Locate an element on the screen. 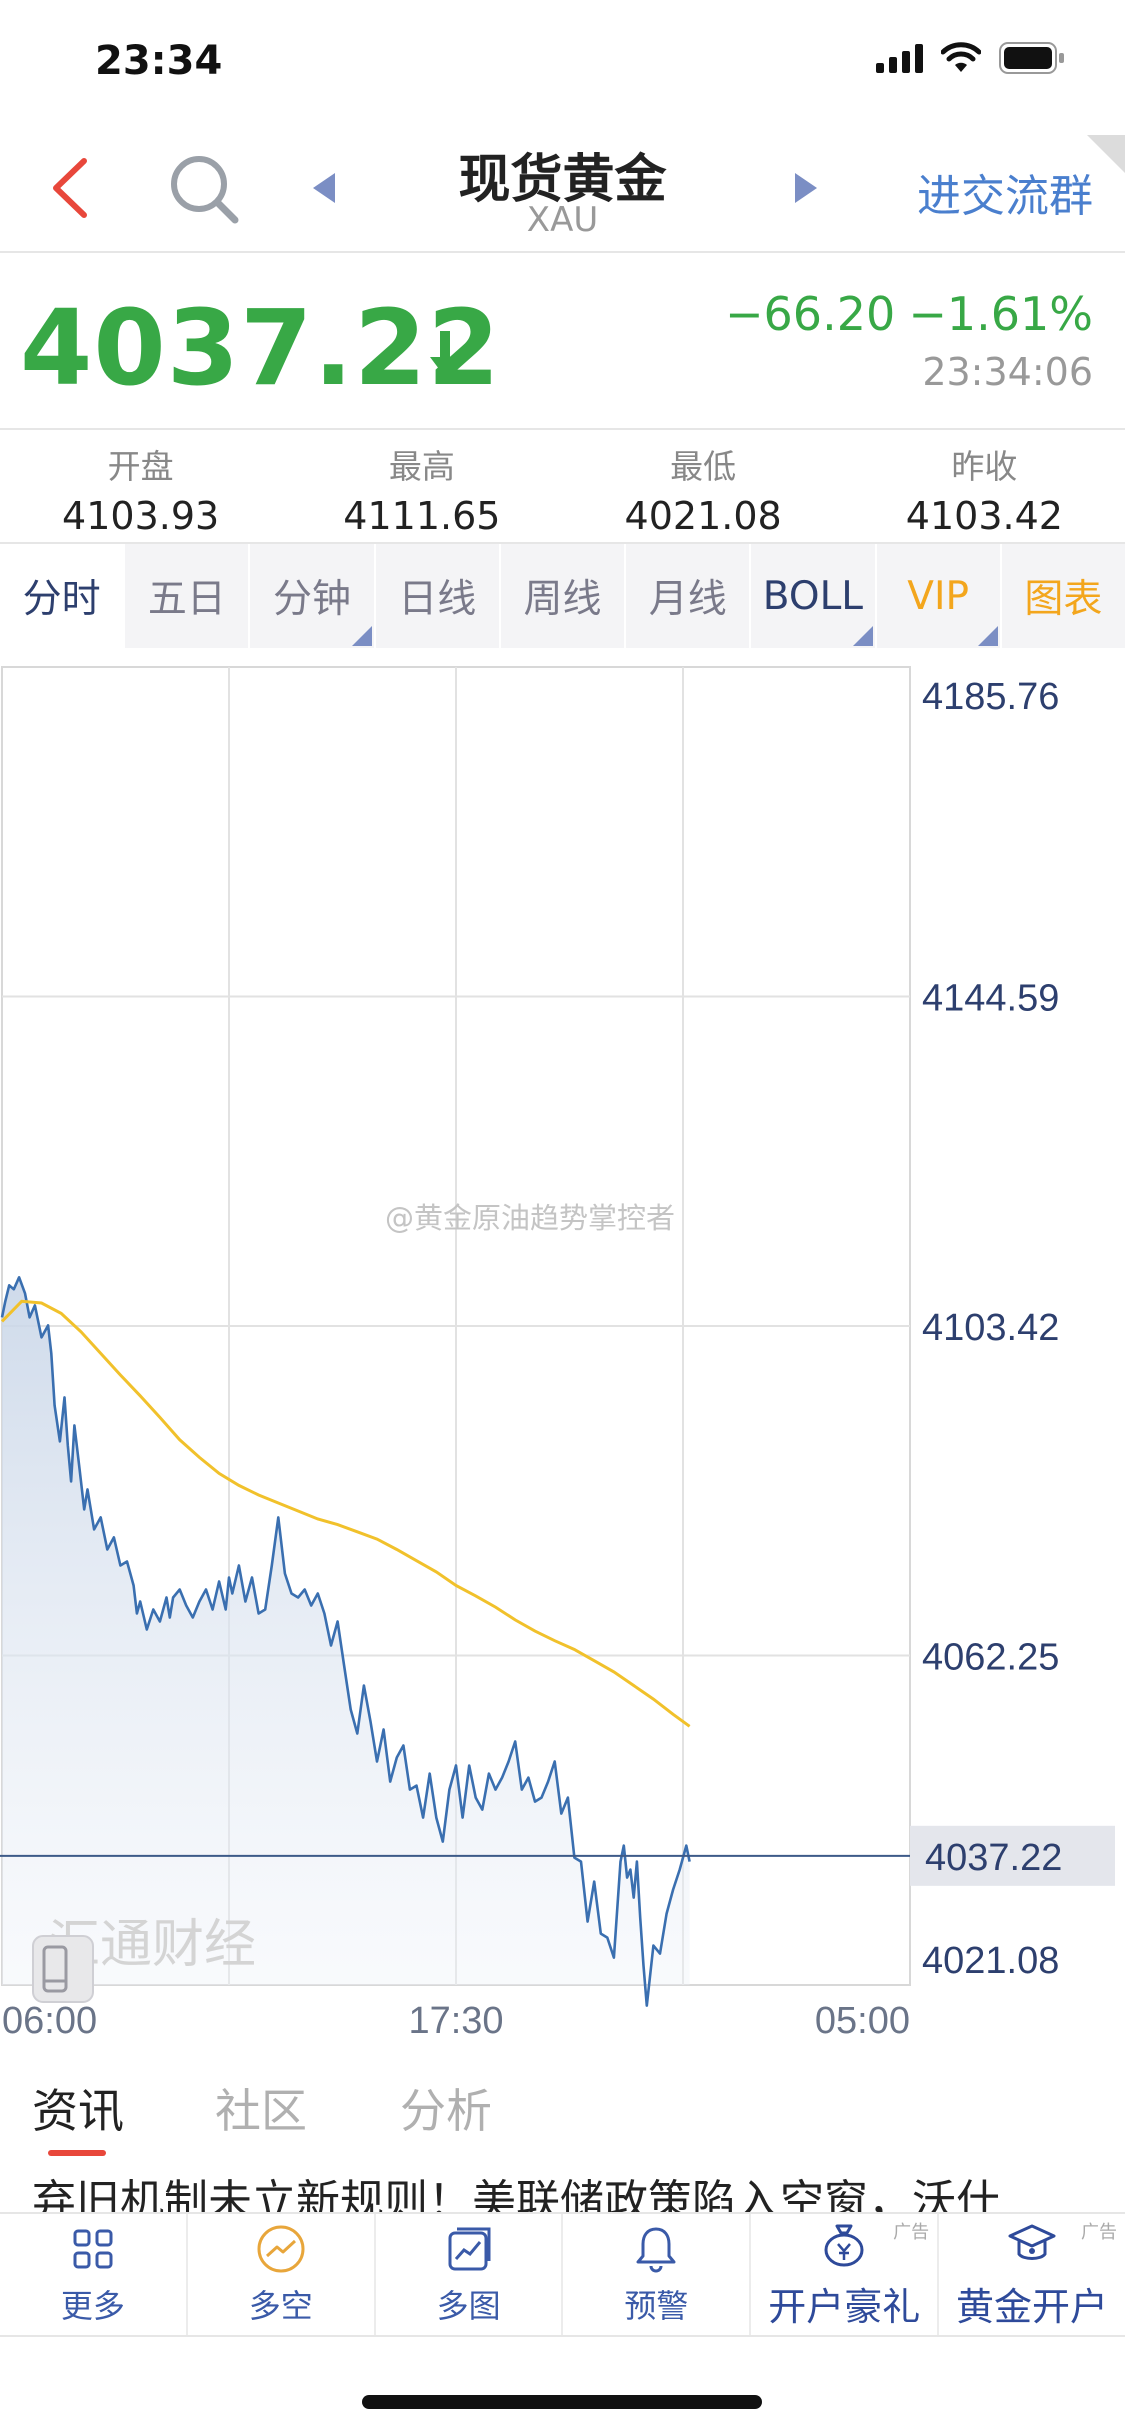 This screenshot has width=1125, height=2436. tab-intraday: 分时 is located at coordinates (63, 596).